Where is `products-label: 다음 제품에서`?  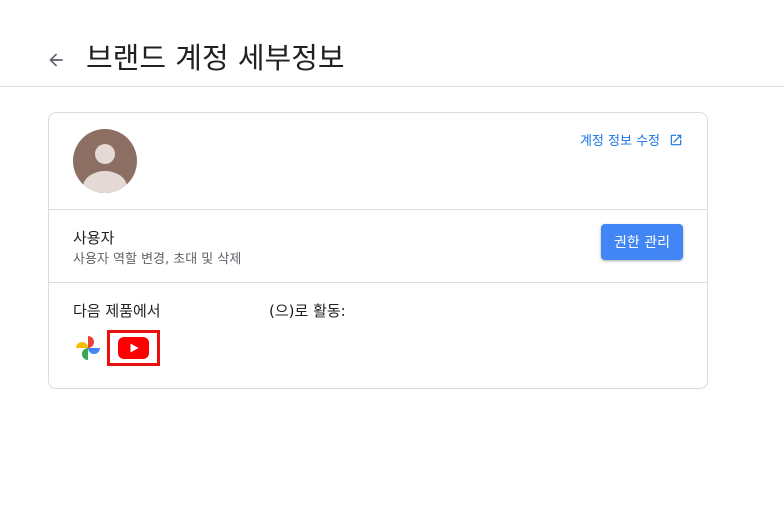 products-label: 다음 제품에서 is located at coordinates (117, 311).